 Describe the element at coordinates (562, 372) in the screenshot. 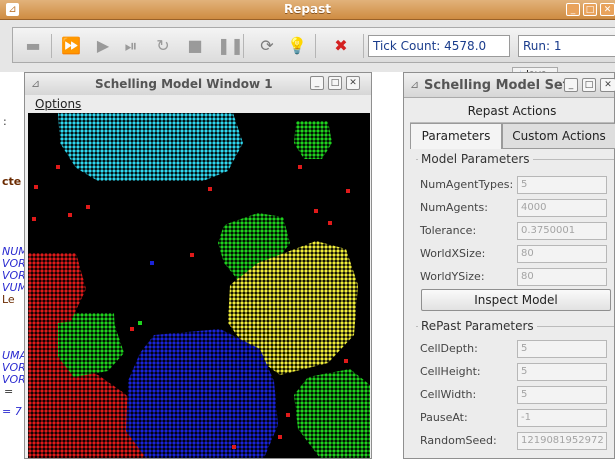

I see `cell-height-field: 5` at that location.